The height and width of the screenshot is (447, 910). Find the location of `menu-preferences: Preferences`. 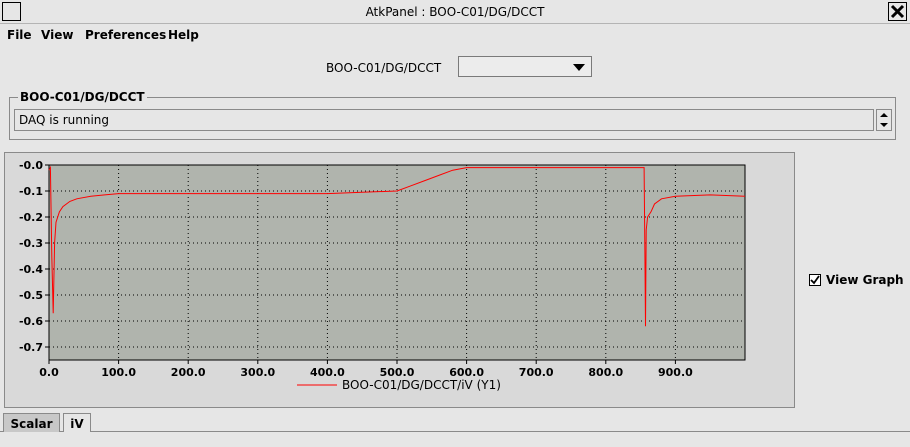

menu-preferences: Preferences is located at coordinates (125, 35).